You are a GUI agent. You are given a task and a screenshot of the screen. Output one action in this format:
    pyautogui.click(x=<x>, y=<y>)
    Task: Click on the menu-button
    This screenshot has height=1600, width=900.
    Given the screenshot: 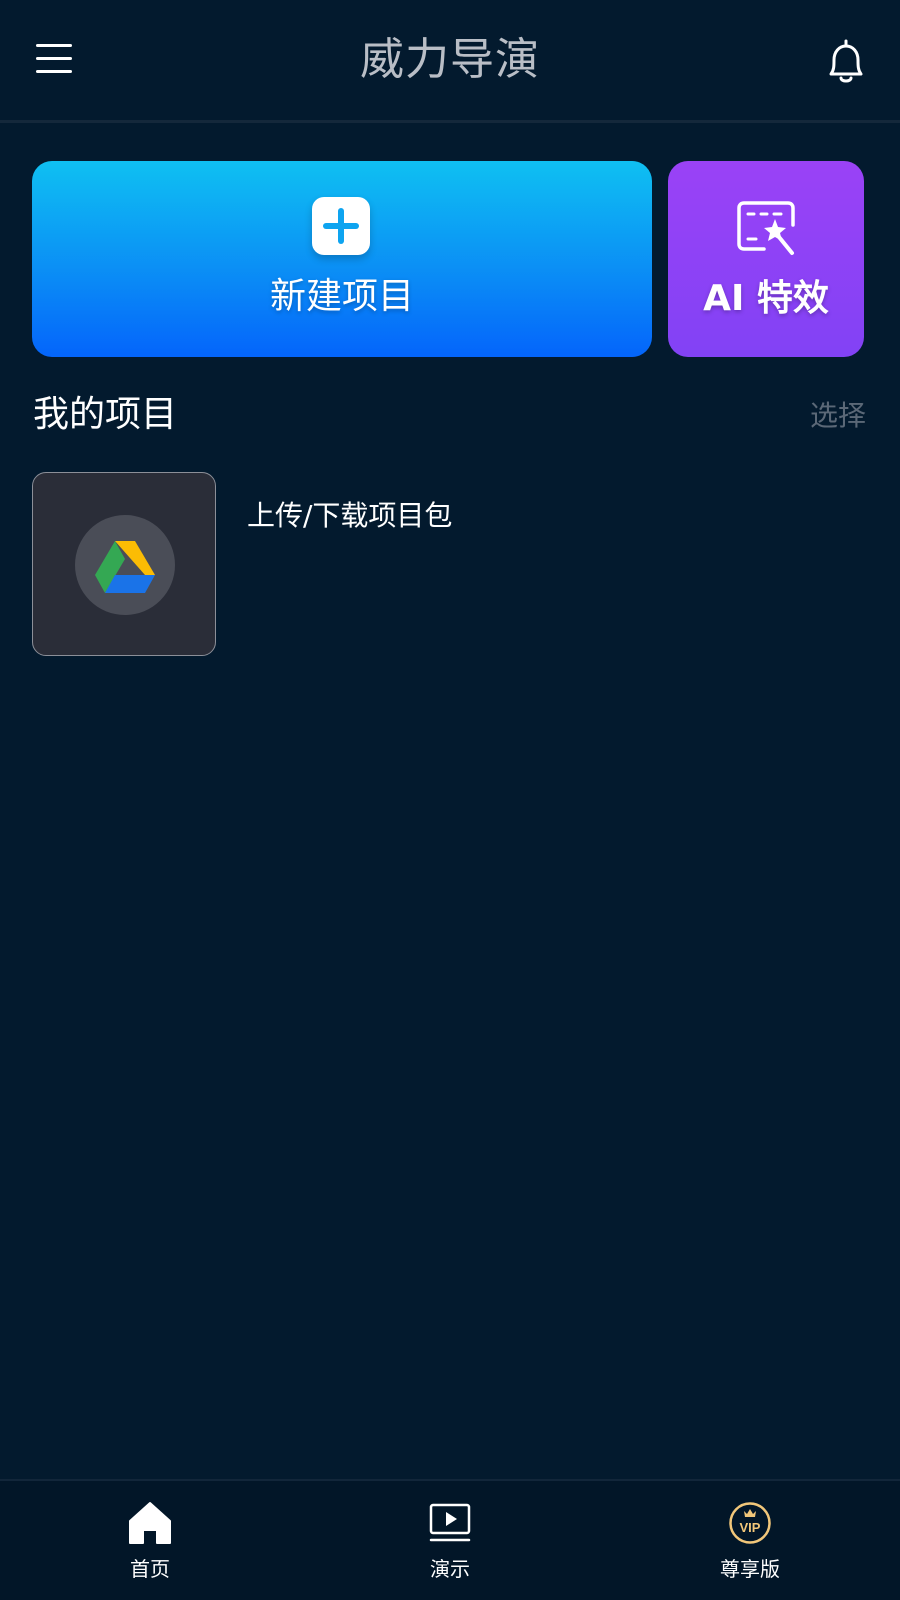 What is the action you would take?
    pyautogui.click(x=54, y=59)
    